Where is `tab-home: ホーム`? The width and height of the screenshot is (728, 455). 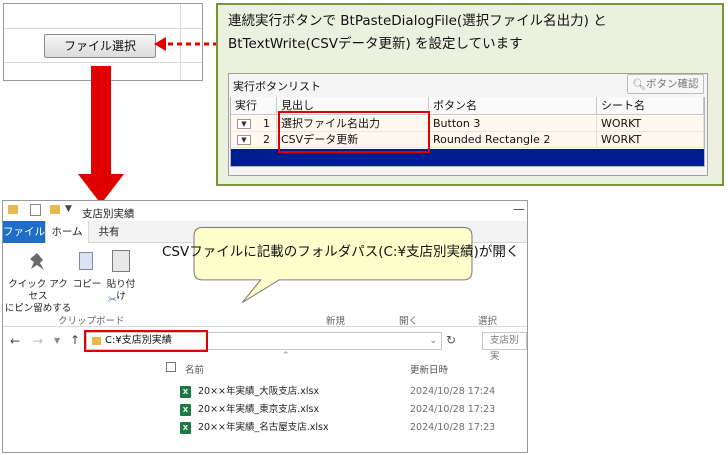
tab-home: ホーム is located at coordinates (67, 232).